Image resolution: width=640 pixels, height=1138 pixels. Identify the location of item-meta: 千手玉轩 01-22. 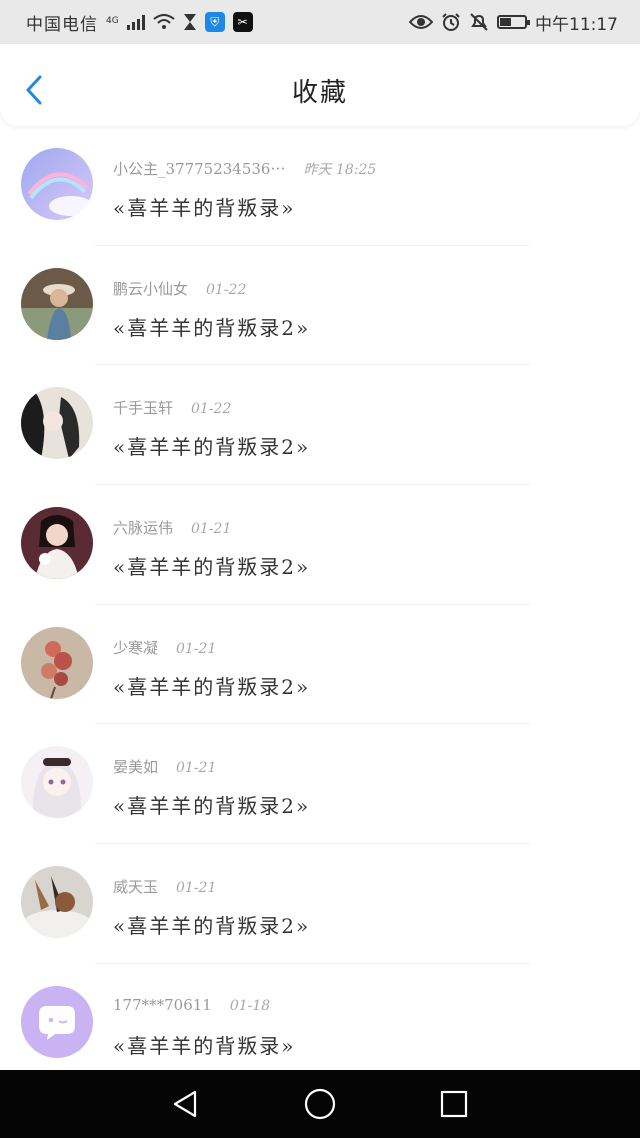
(172, 407).